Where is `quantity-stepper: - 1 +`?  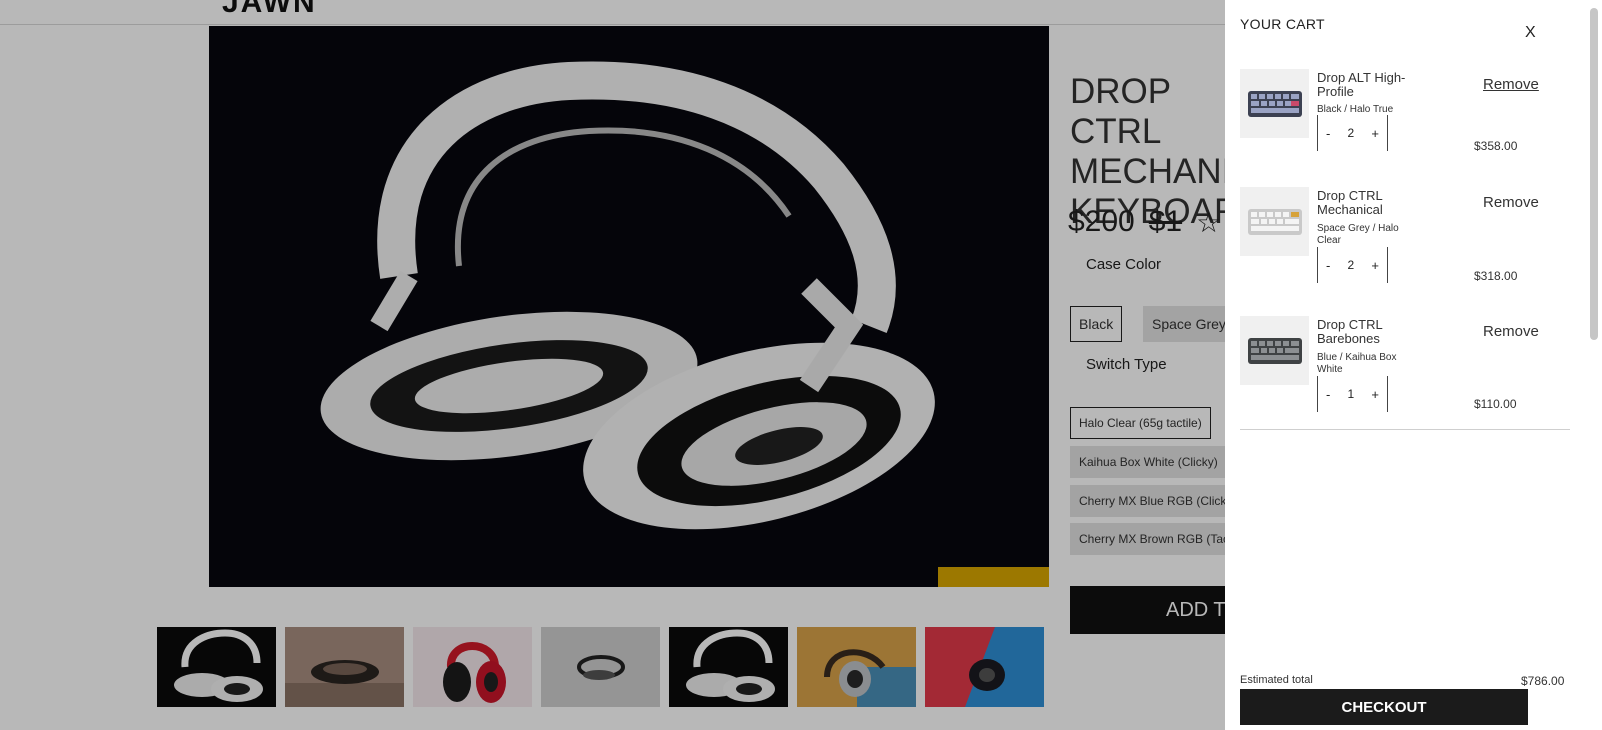
quantity-stepper: - 1 + is located at coordinates (1352, 394).